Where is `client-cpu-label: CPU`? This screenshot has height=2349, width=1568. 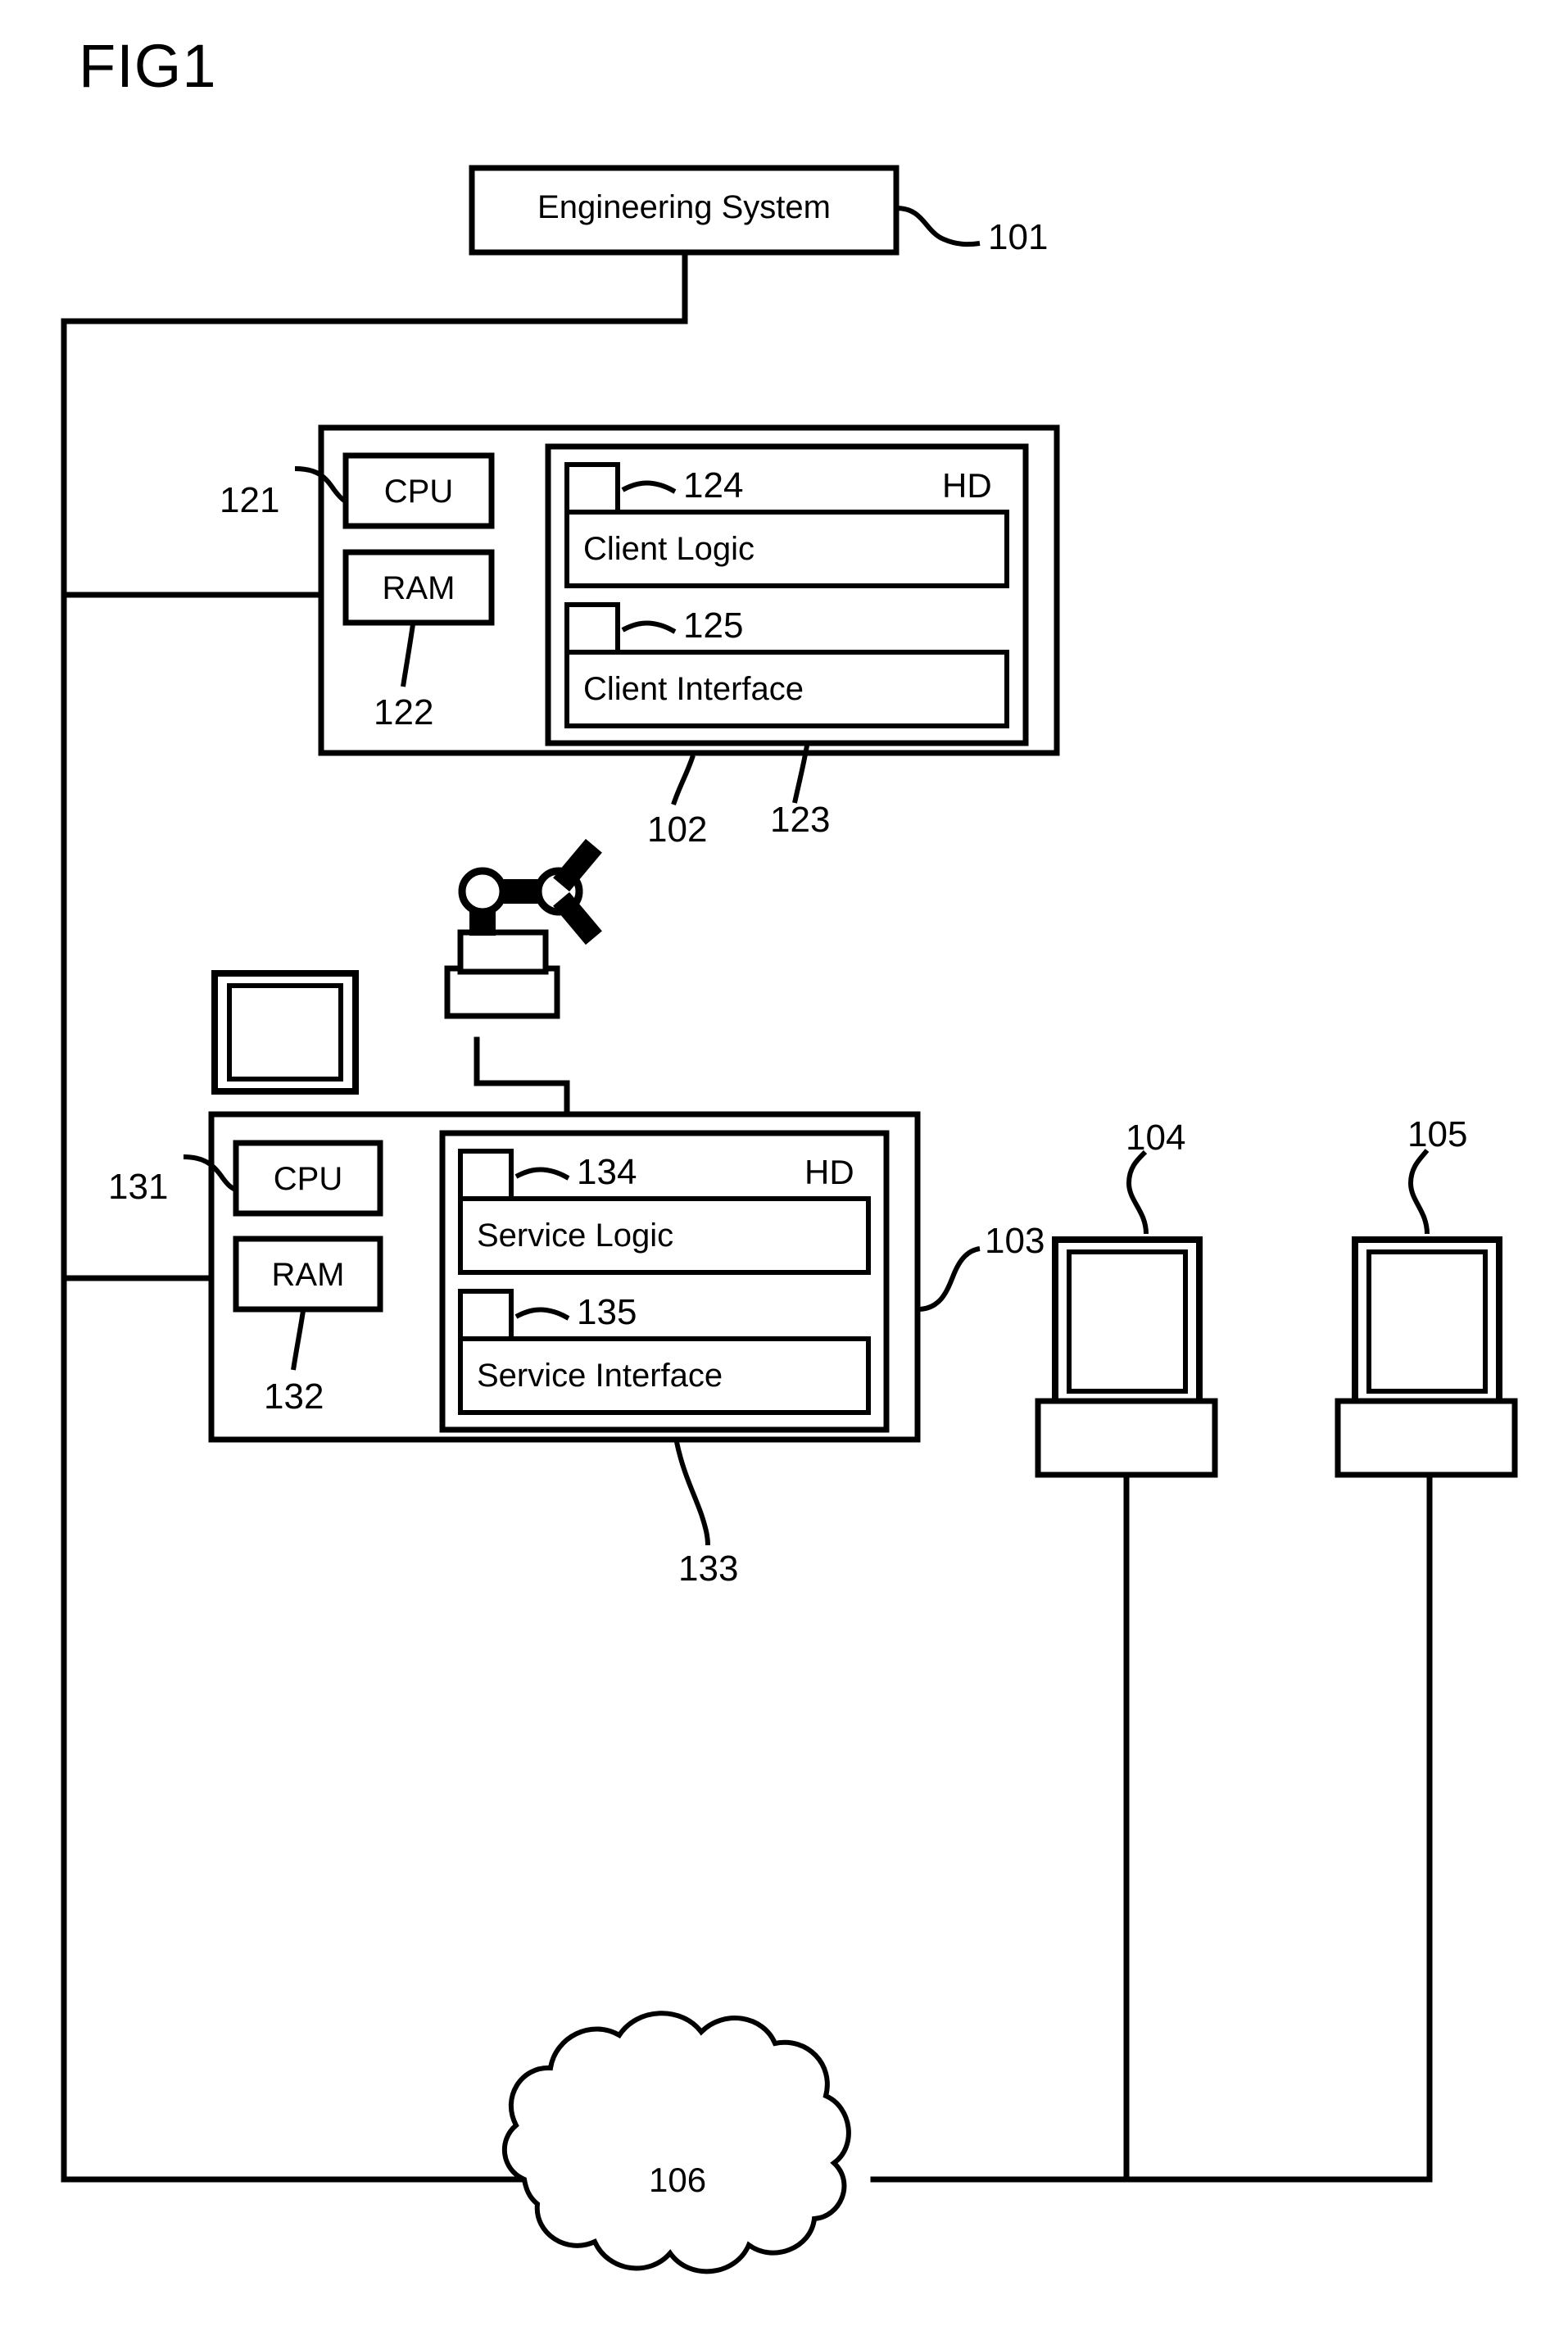
client-cpu-label: CPU is located at coordinates (418, 492).